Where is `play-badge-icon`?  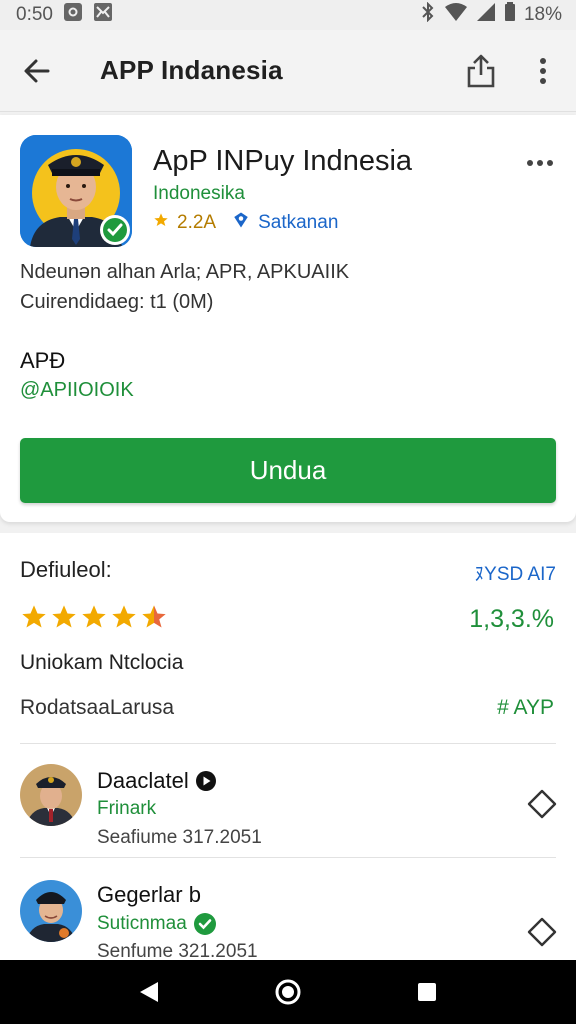 play-badge-icon is located at coordinates (205, 781).